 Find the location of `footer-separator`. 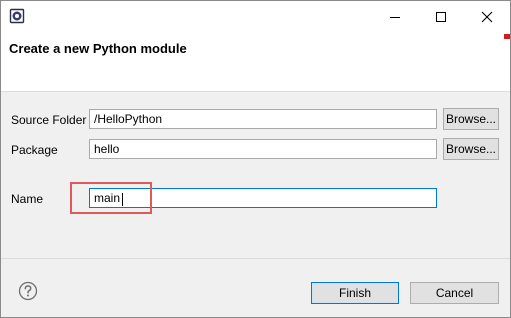

footer-separator is located at coordinates (255, 258).